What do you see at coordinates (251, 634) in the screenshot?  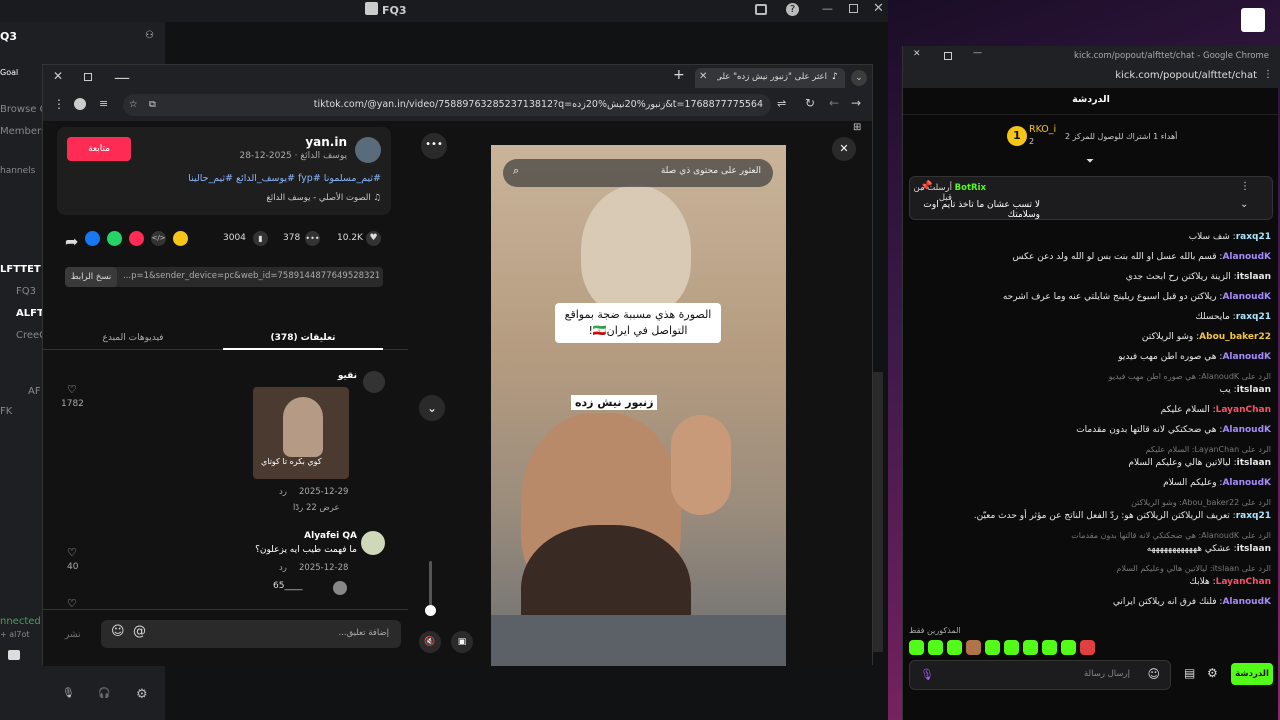 I see `comment-input: إضافة تعليق... @ ☺` at bounding box center [251, 634].